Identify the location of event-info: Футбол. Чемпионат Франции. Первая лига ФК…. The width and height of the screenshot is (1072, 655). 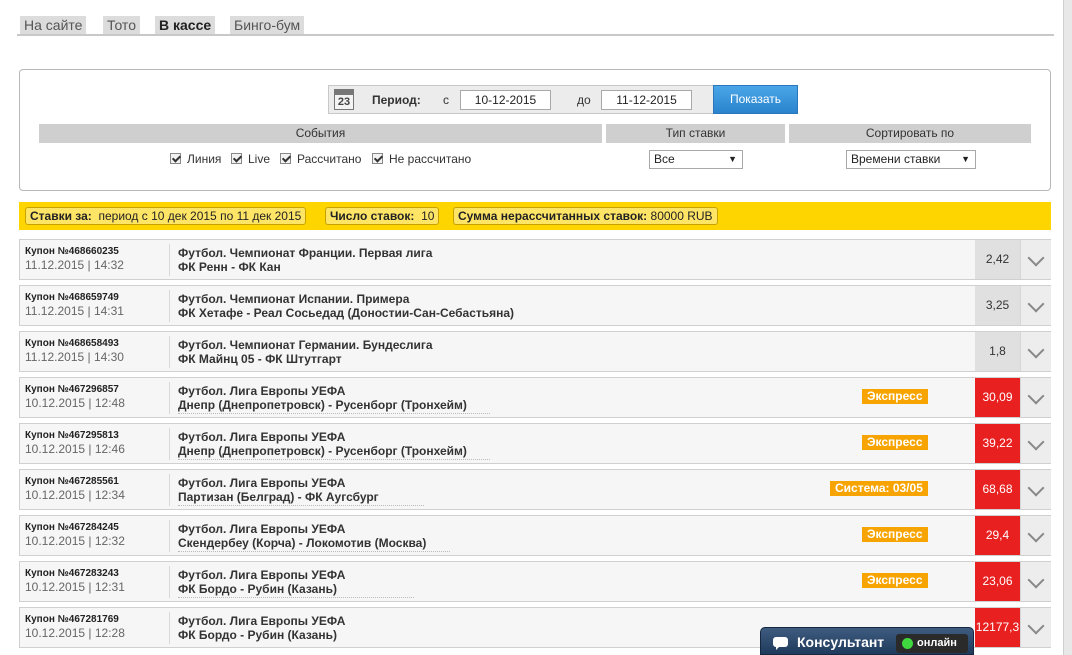
(305, 260).